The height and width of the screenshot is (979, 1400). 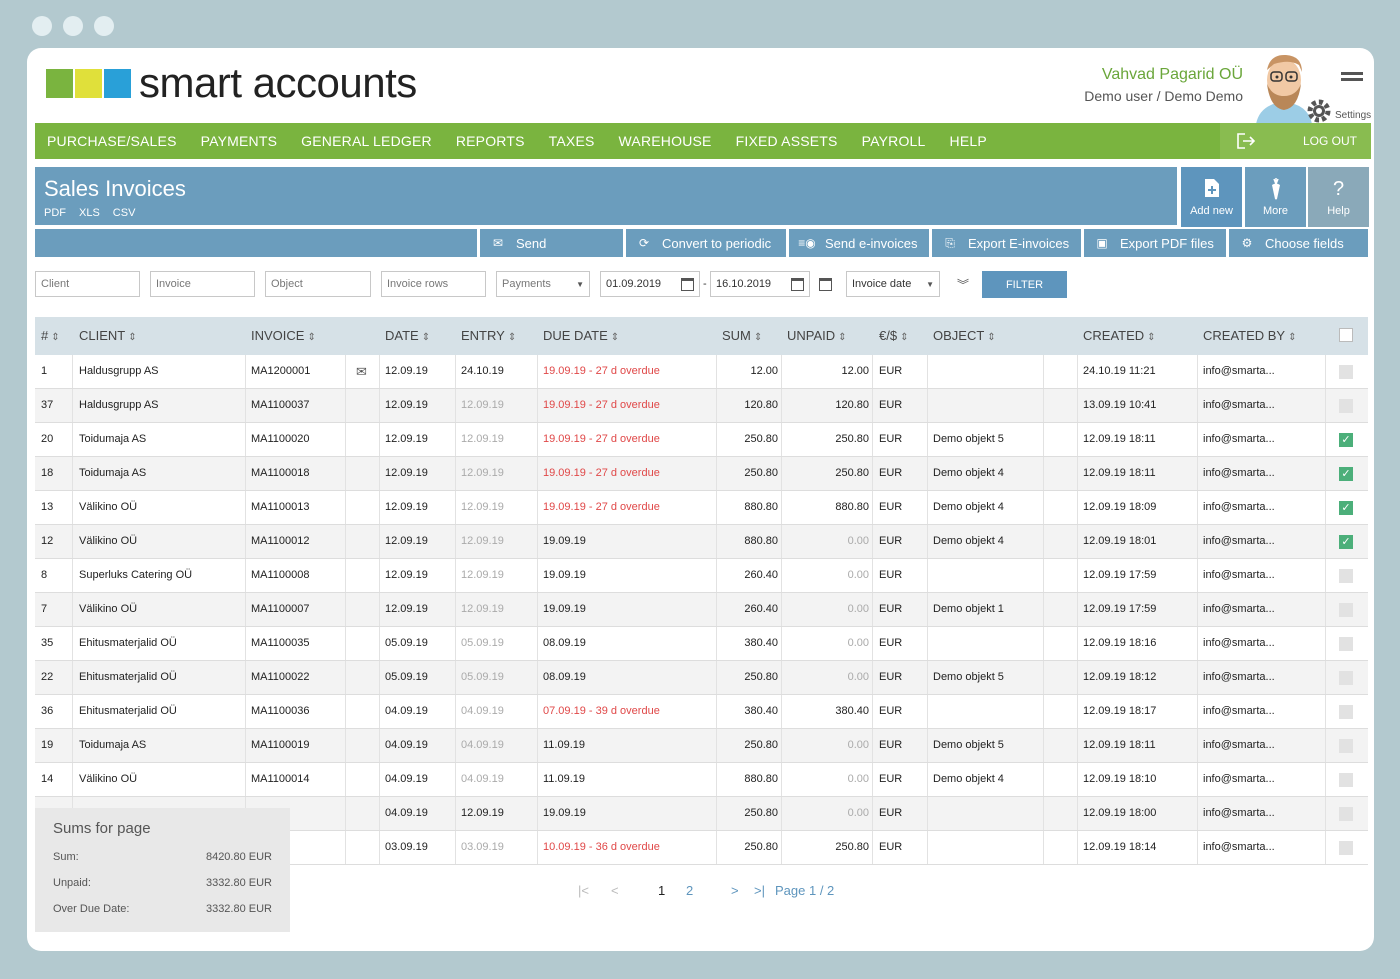 What do you see at coordinates (650, 284) in the screenshot?
I see `date-from-input: 01.09.2019` at bounding box center [650, 284].